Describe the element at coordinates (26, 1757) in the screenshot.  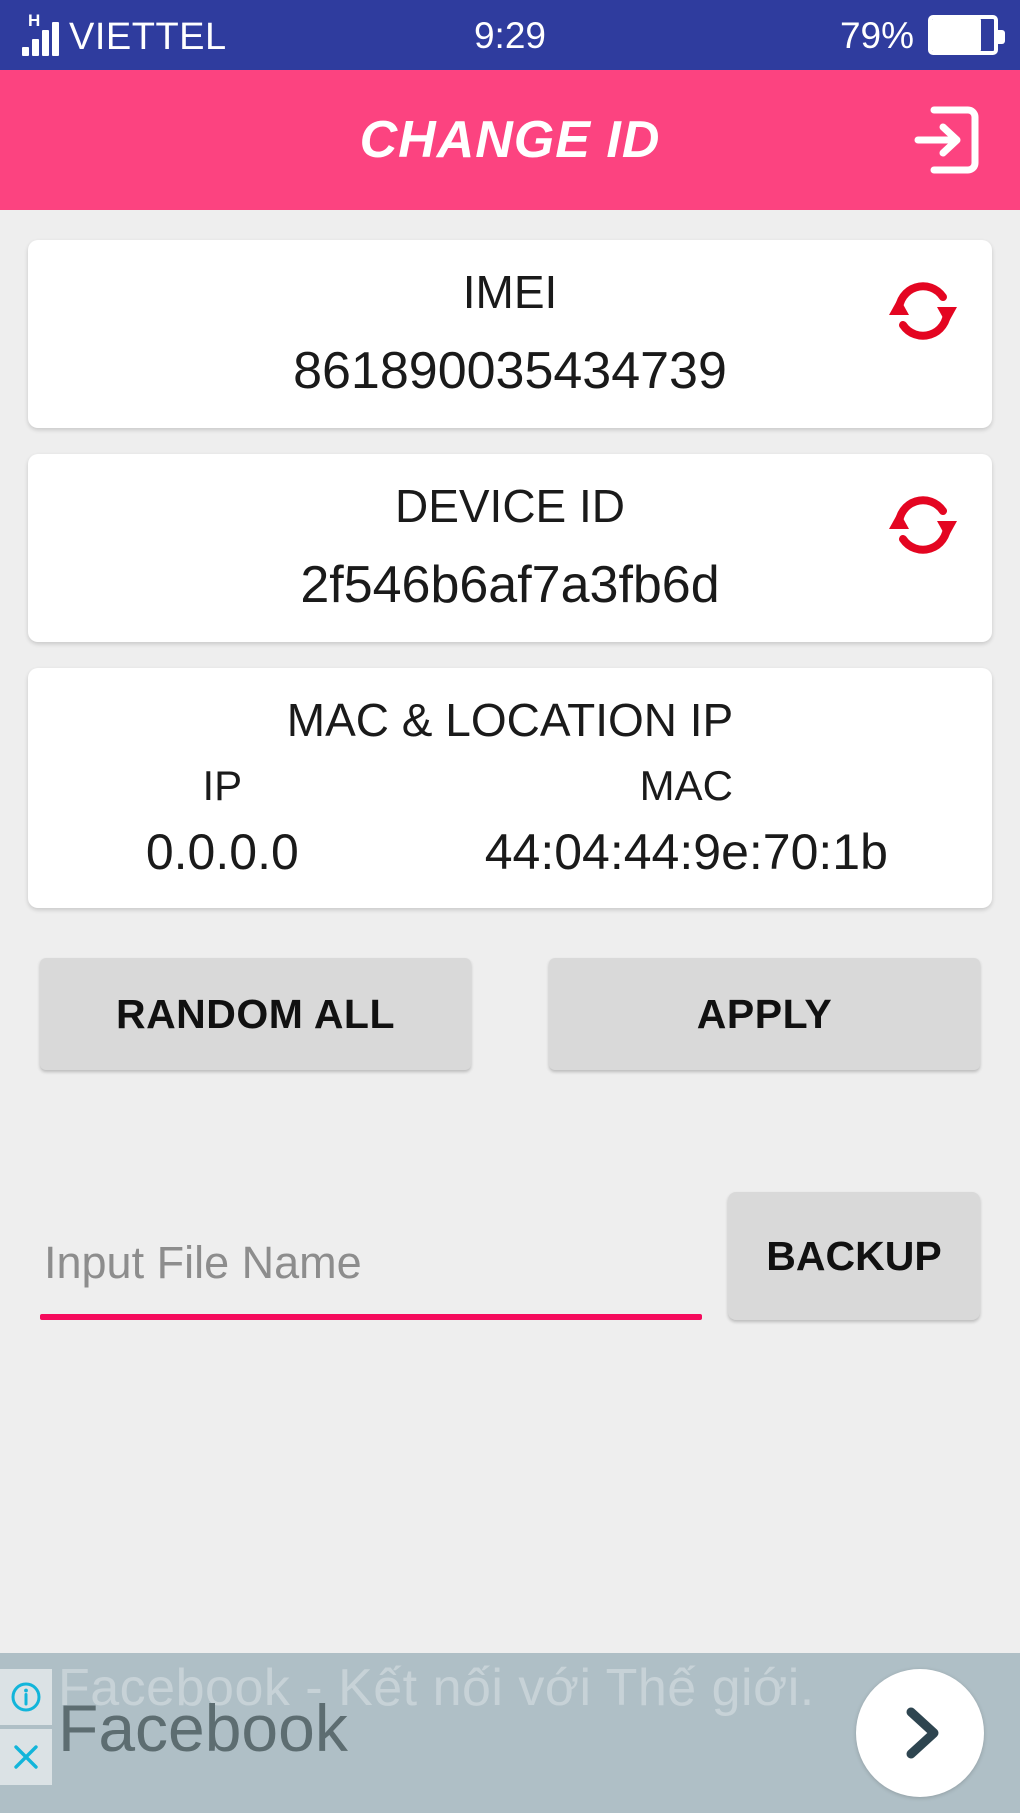
I see `close-x-icon` at that location.